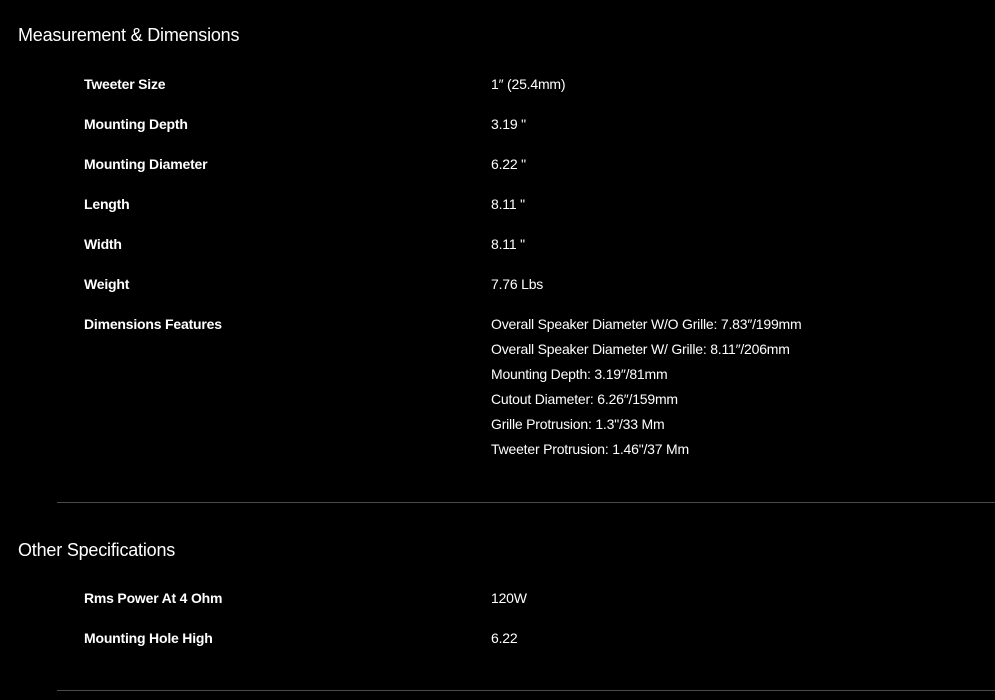 This screenshot has height=700, width=995. I want to click on spec-row-weight: Weight 7.76 Lbs, so click(497, 284).